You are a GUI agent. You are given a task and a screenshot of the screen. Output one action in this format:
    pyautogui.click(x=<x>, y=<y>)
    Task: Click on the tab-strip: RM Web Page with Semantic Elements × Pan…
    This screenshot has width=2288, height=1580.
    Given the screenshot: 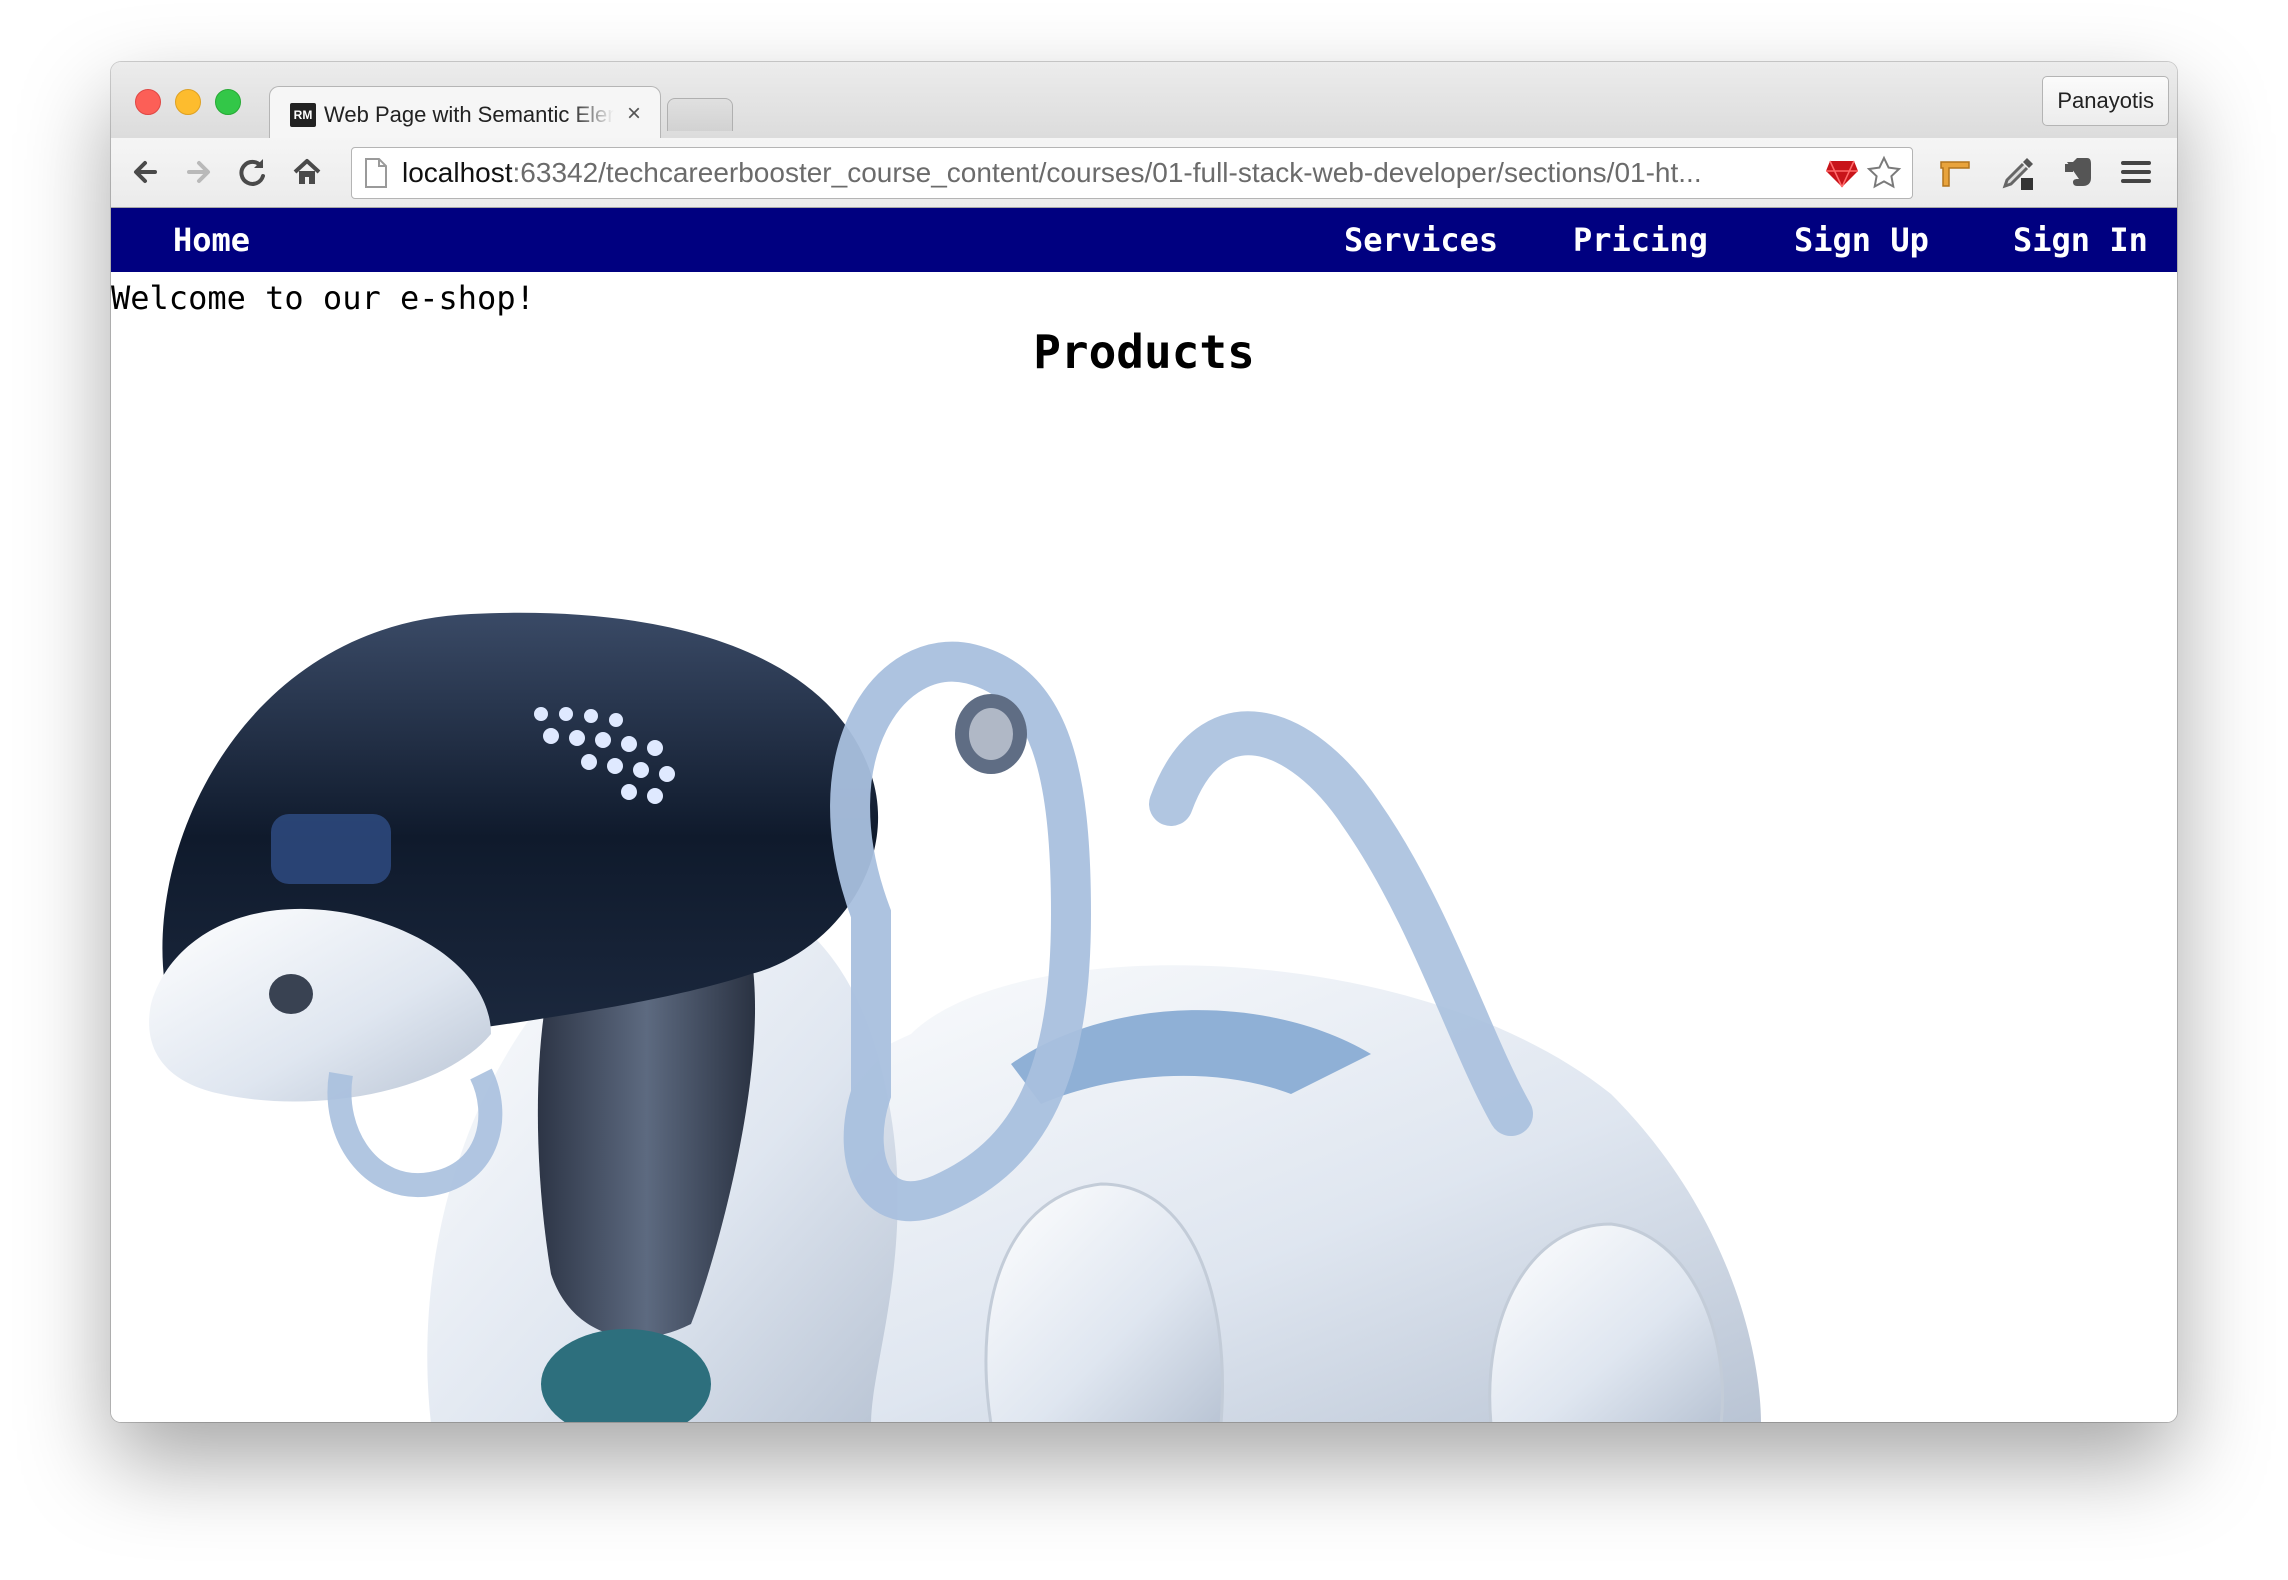 What is the action you would take?
    pyautogui.click(x=1144, y=101)
    